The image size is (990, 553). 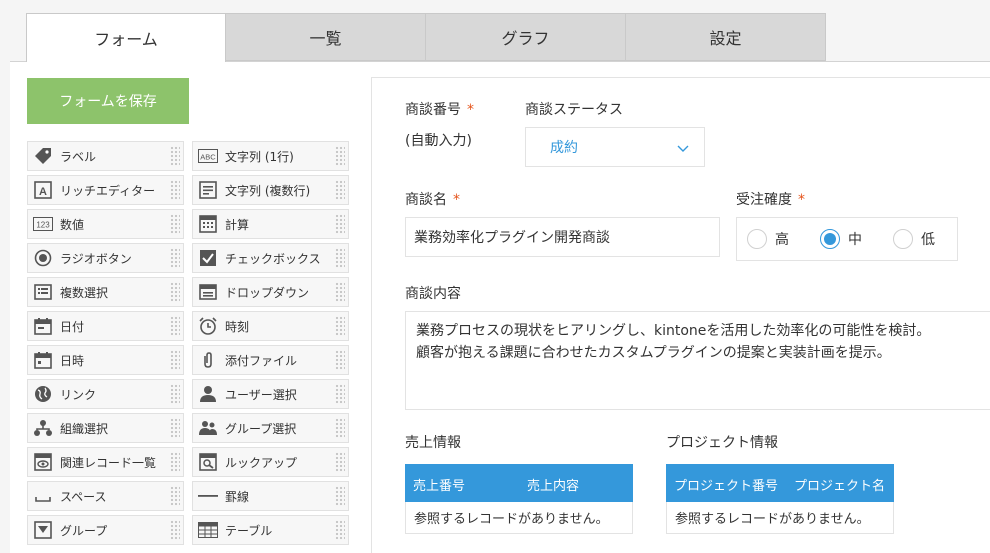 What do you see at coordinates (43, 224) in the screenshot?
I see `number-icon: 123` at bounding box center [43, 224].